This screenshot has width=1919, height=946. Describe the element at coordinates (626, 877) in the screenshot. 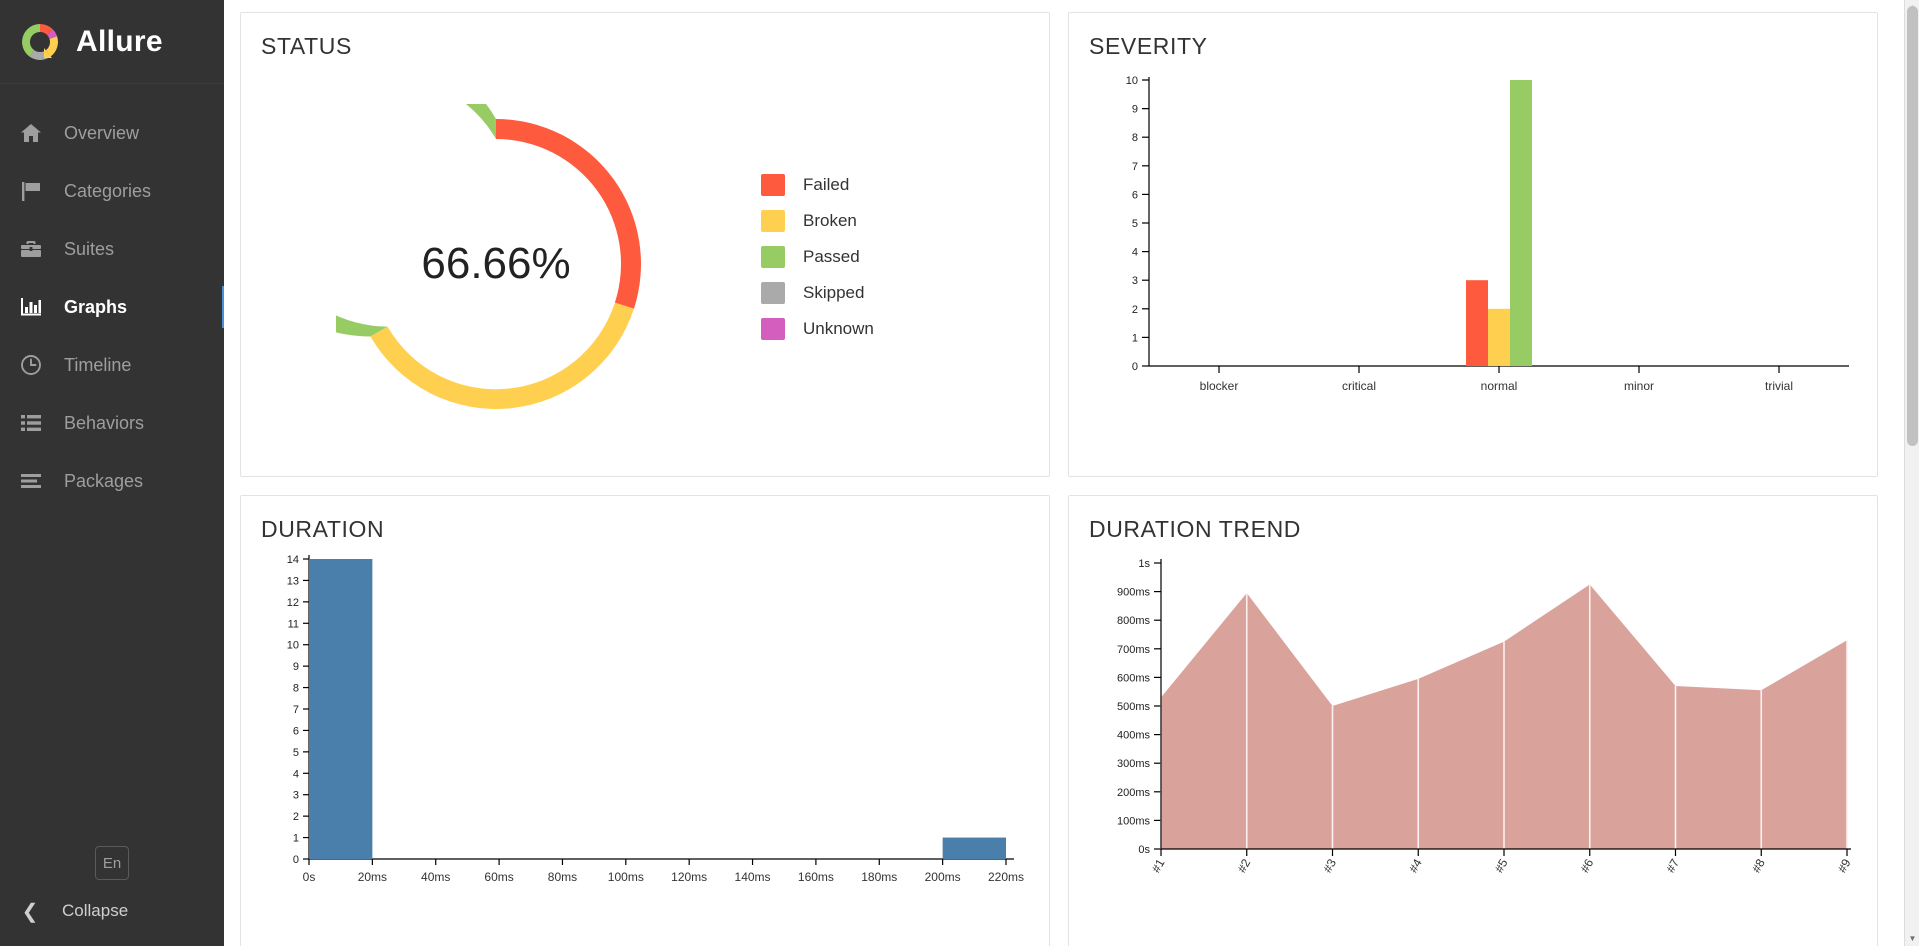

I see `svg-text: 100ms` at that location.